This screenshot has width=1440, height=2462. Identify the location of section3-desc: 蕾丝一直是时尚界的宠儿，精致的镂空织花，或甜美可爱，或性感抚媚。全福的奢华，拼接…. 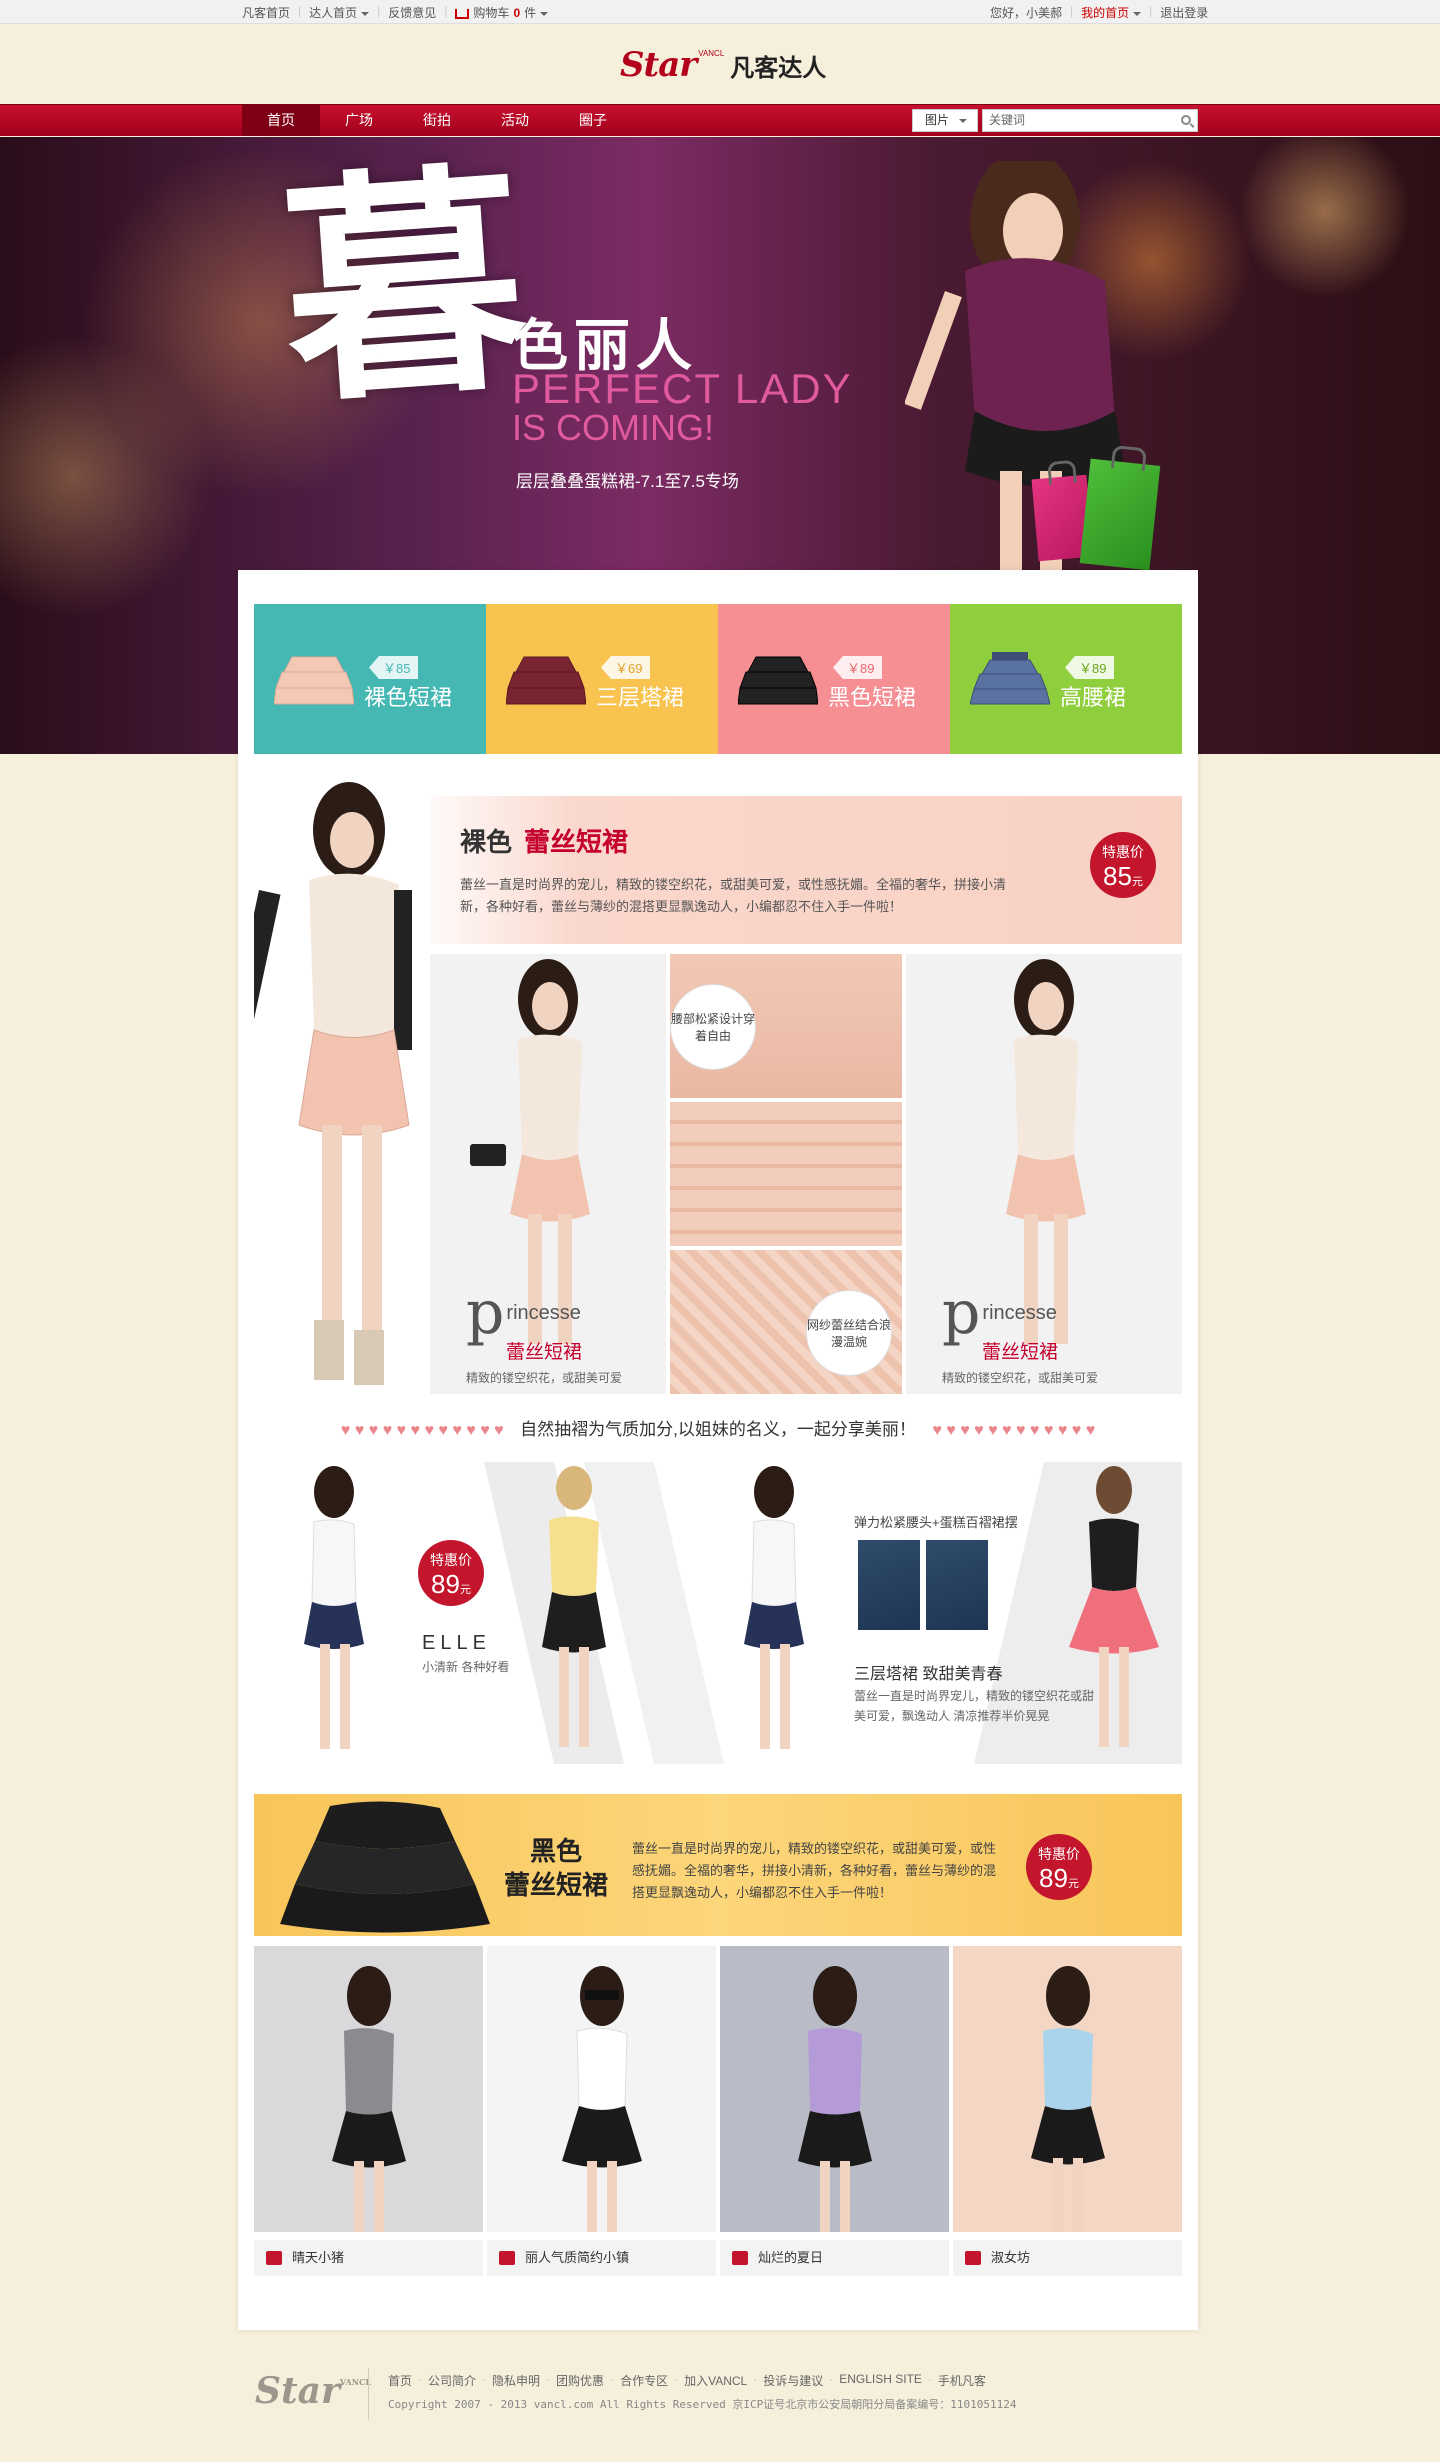
(814, 1870).